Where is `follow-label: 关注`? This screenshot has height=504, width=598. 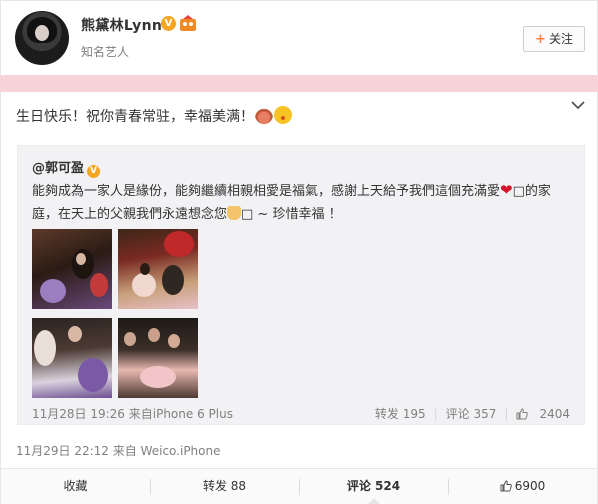
follow-label: 关注 is located at coordinates (560, 39).